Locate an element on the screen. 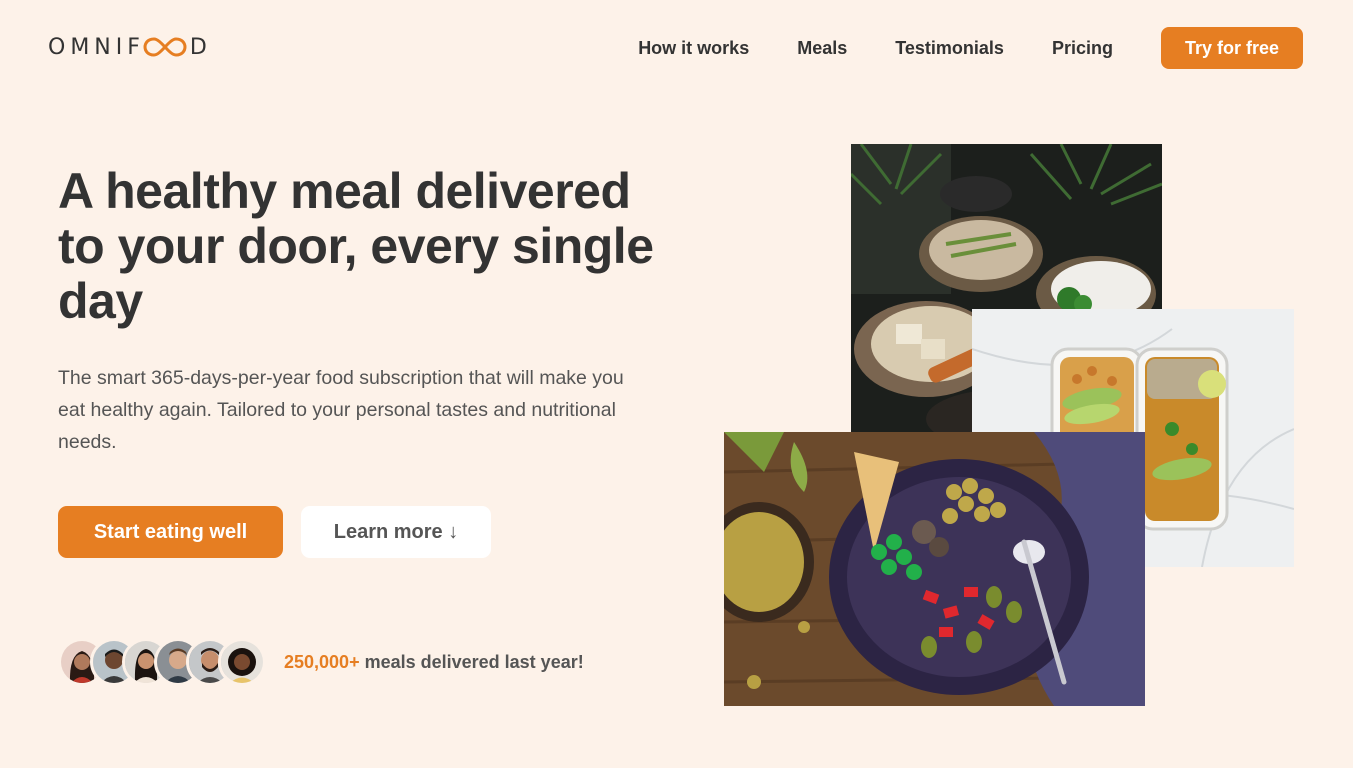 The image size is (1353, 768). omnifood-logo: OMNIF D is located at coordinates (130, 47).